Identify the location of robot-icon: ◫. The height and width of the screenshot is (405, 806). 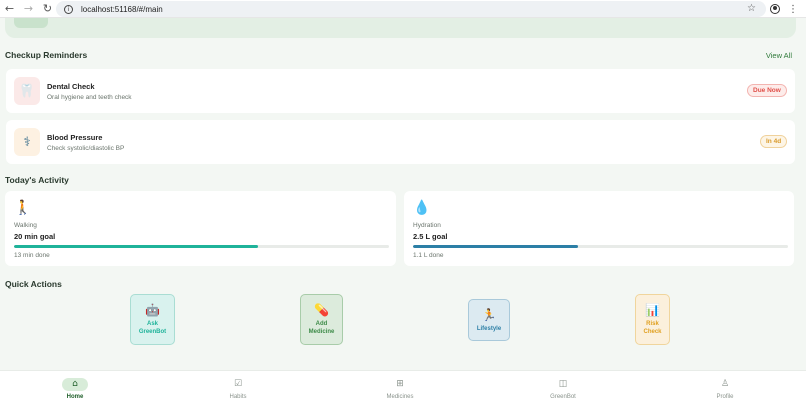
(563, 383).